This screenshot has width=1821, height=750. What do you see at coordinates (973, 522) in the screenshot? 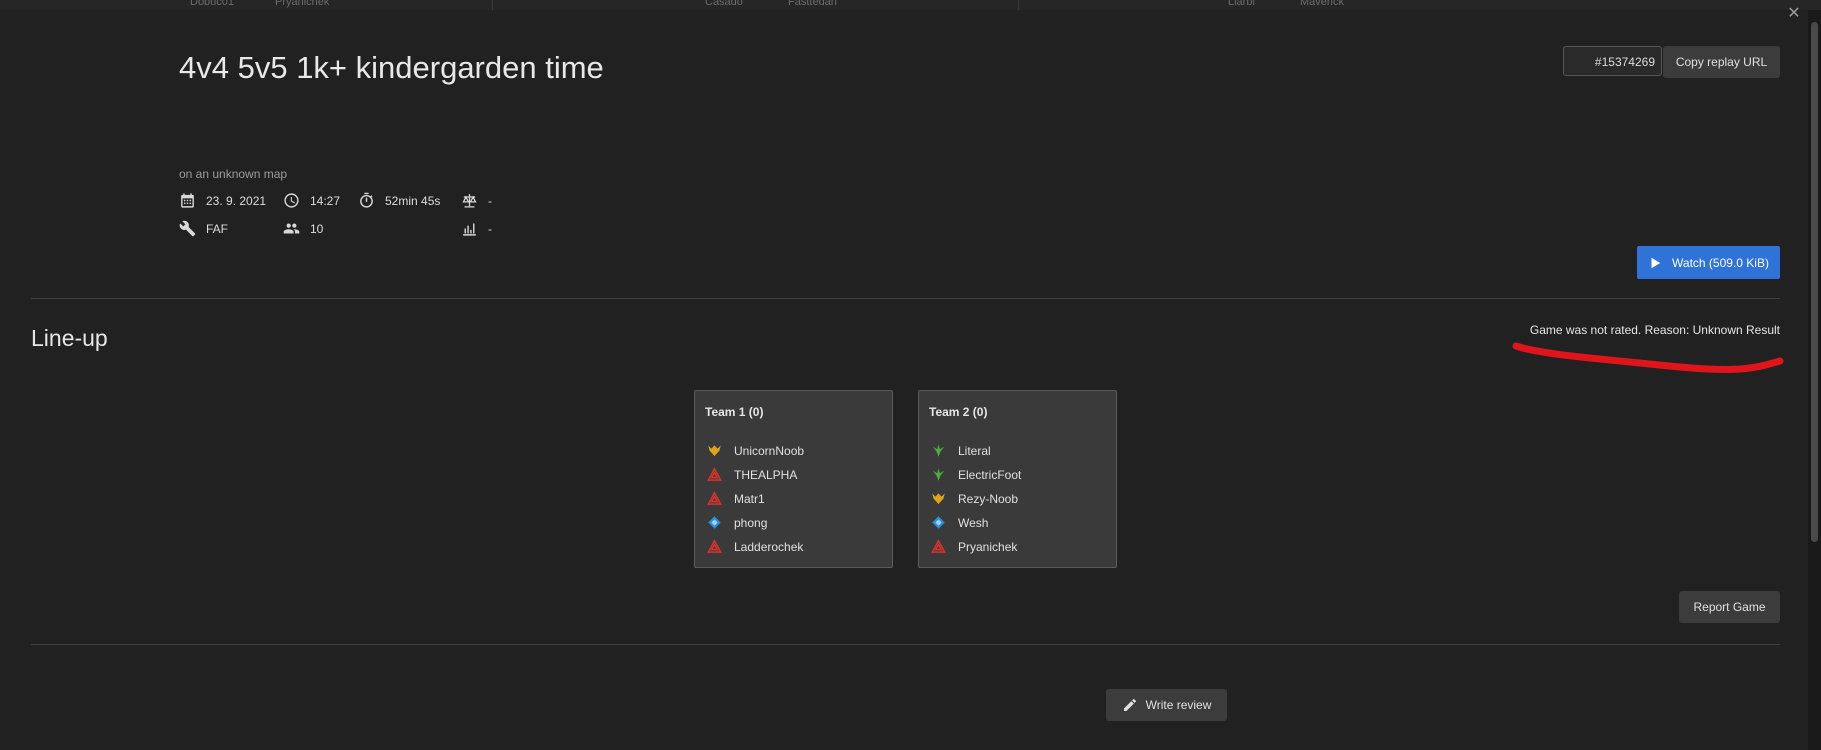
I see `player-name: Wesh` at bounding box center [973, 522].